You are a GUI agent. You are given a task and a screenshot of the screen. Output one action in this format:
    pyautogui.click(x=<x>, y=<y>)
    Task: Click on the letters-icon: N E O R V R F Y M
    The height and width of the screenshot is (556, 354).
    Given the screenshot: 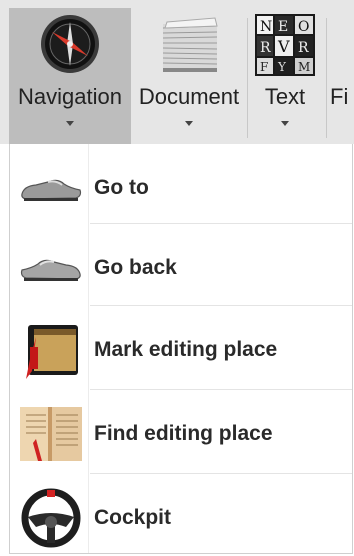 What is the action you would take?
    pyautogui.click(x=285, y=45)
    